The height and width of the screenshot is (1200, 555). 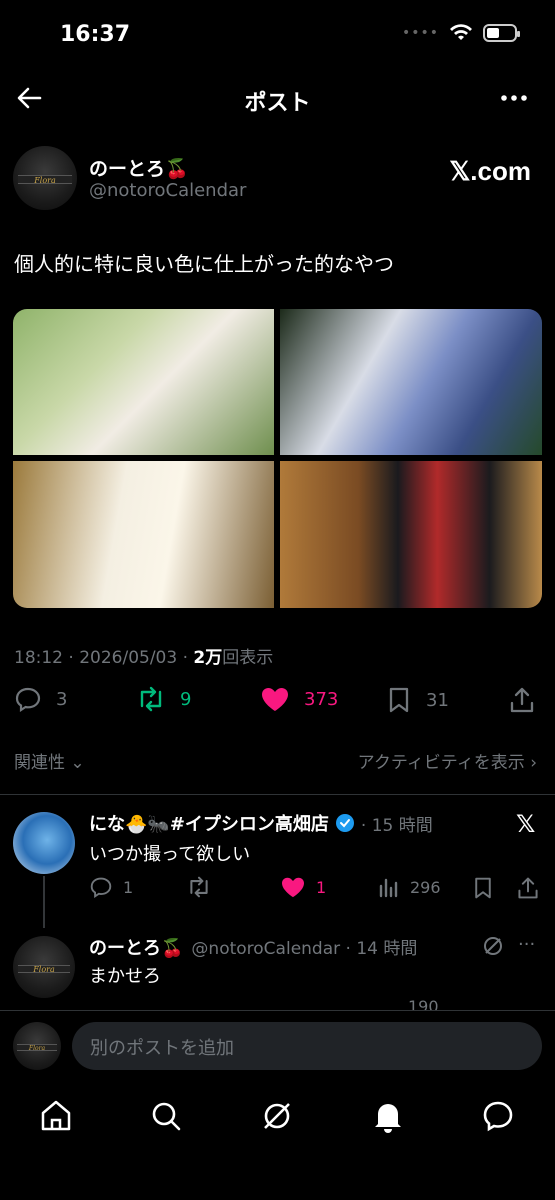 What do you see at coordinates (321, 887) in the screenshot?
I see `reply-like-count: 1` at bounding box center [321, 887].